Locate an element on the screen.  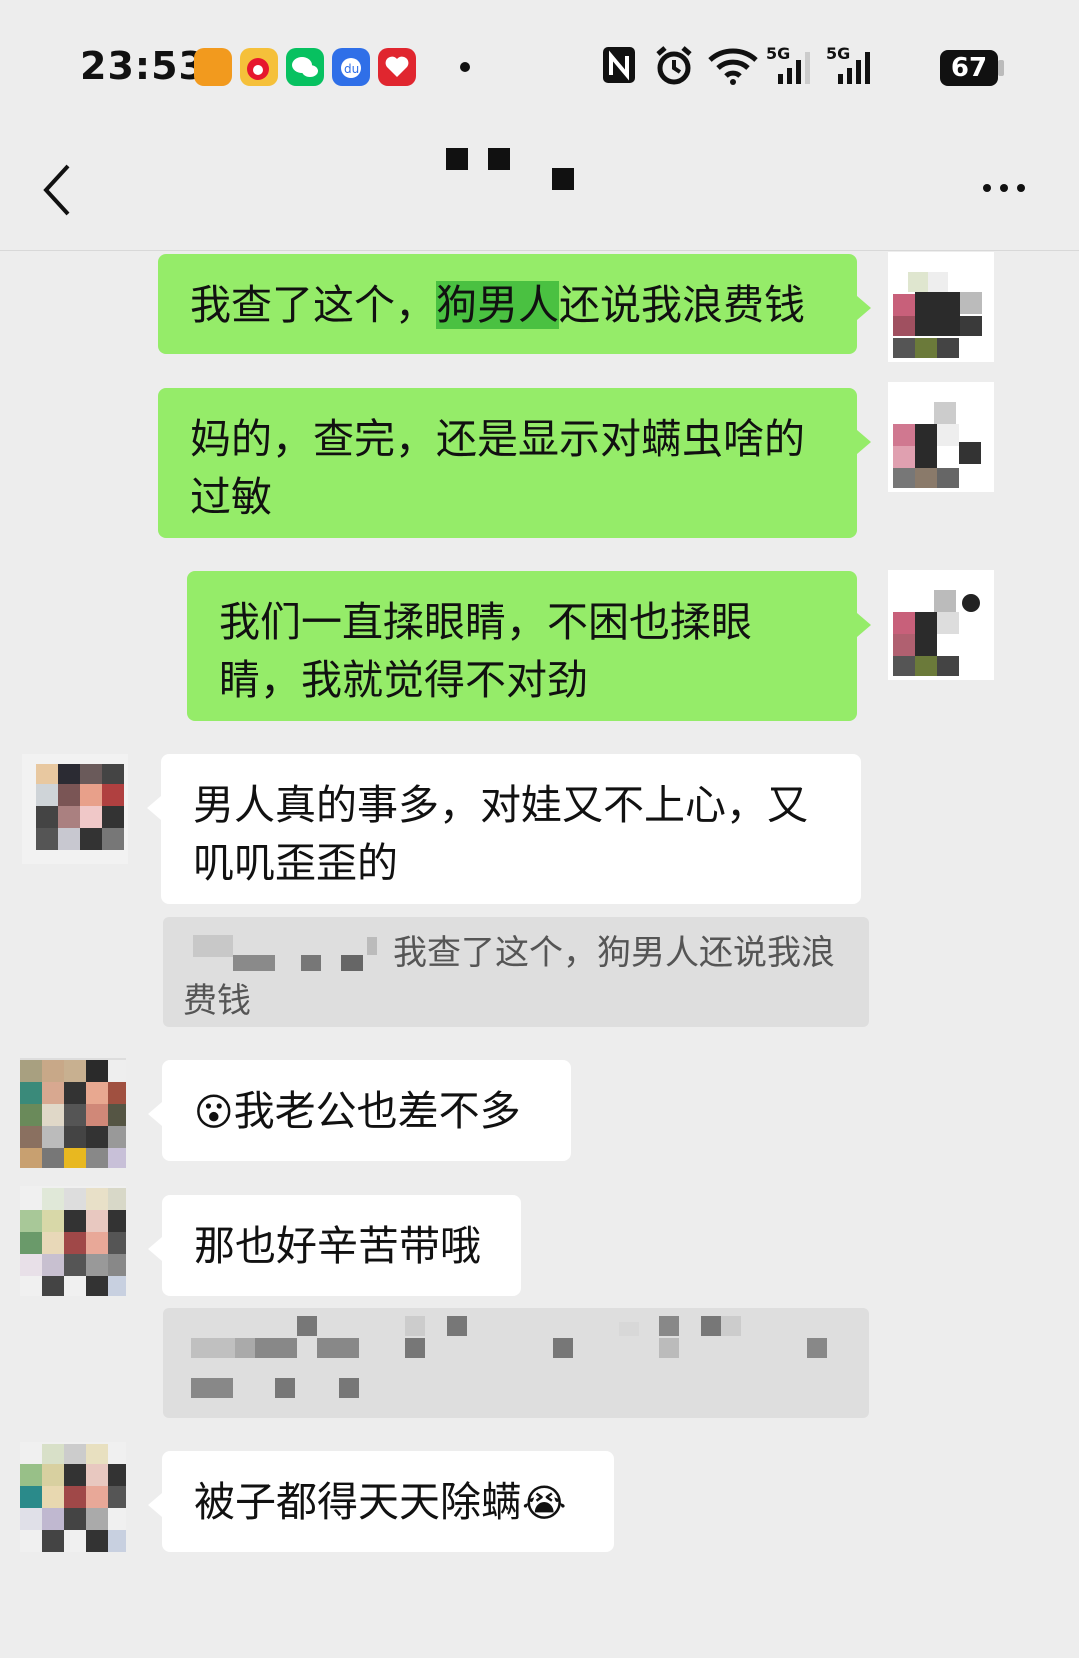
baidu-icon: du is located at coordinates (351, 67).